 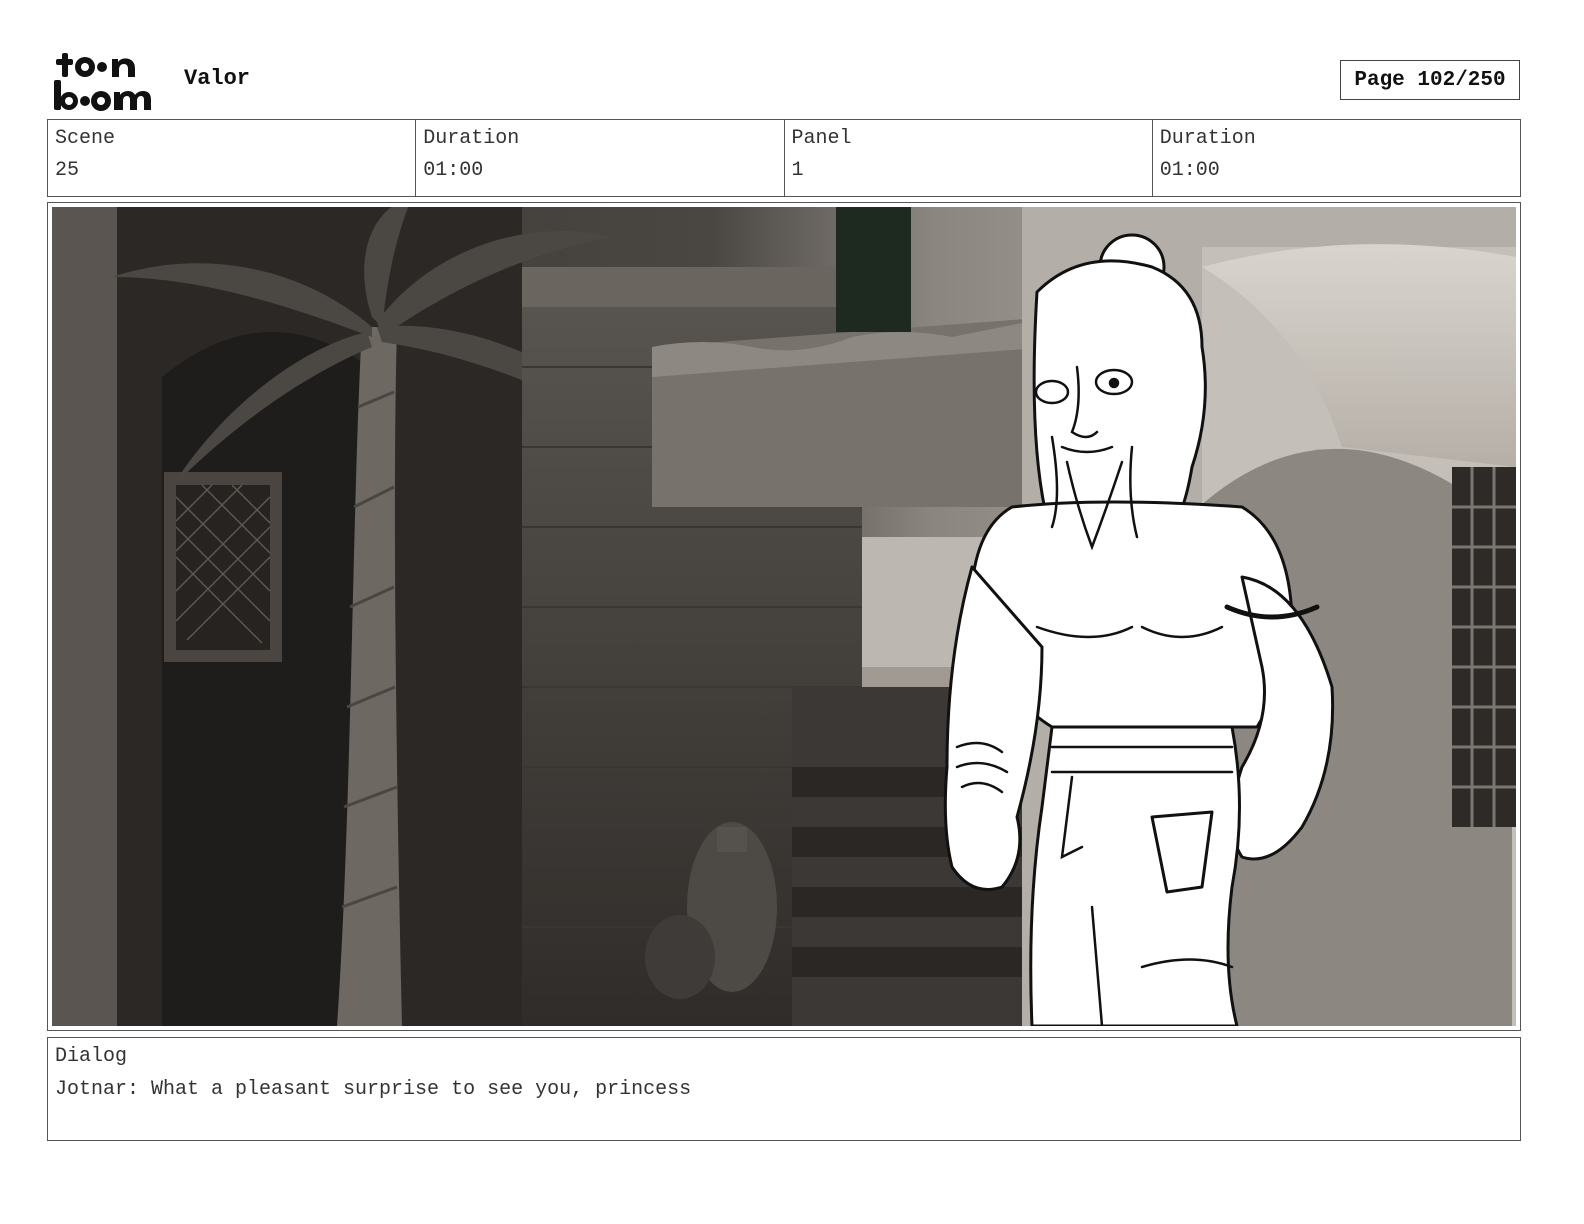 I want to click on scene-duration-value: 01:00, so click(x=453, y=170).